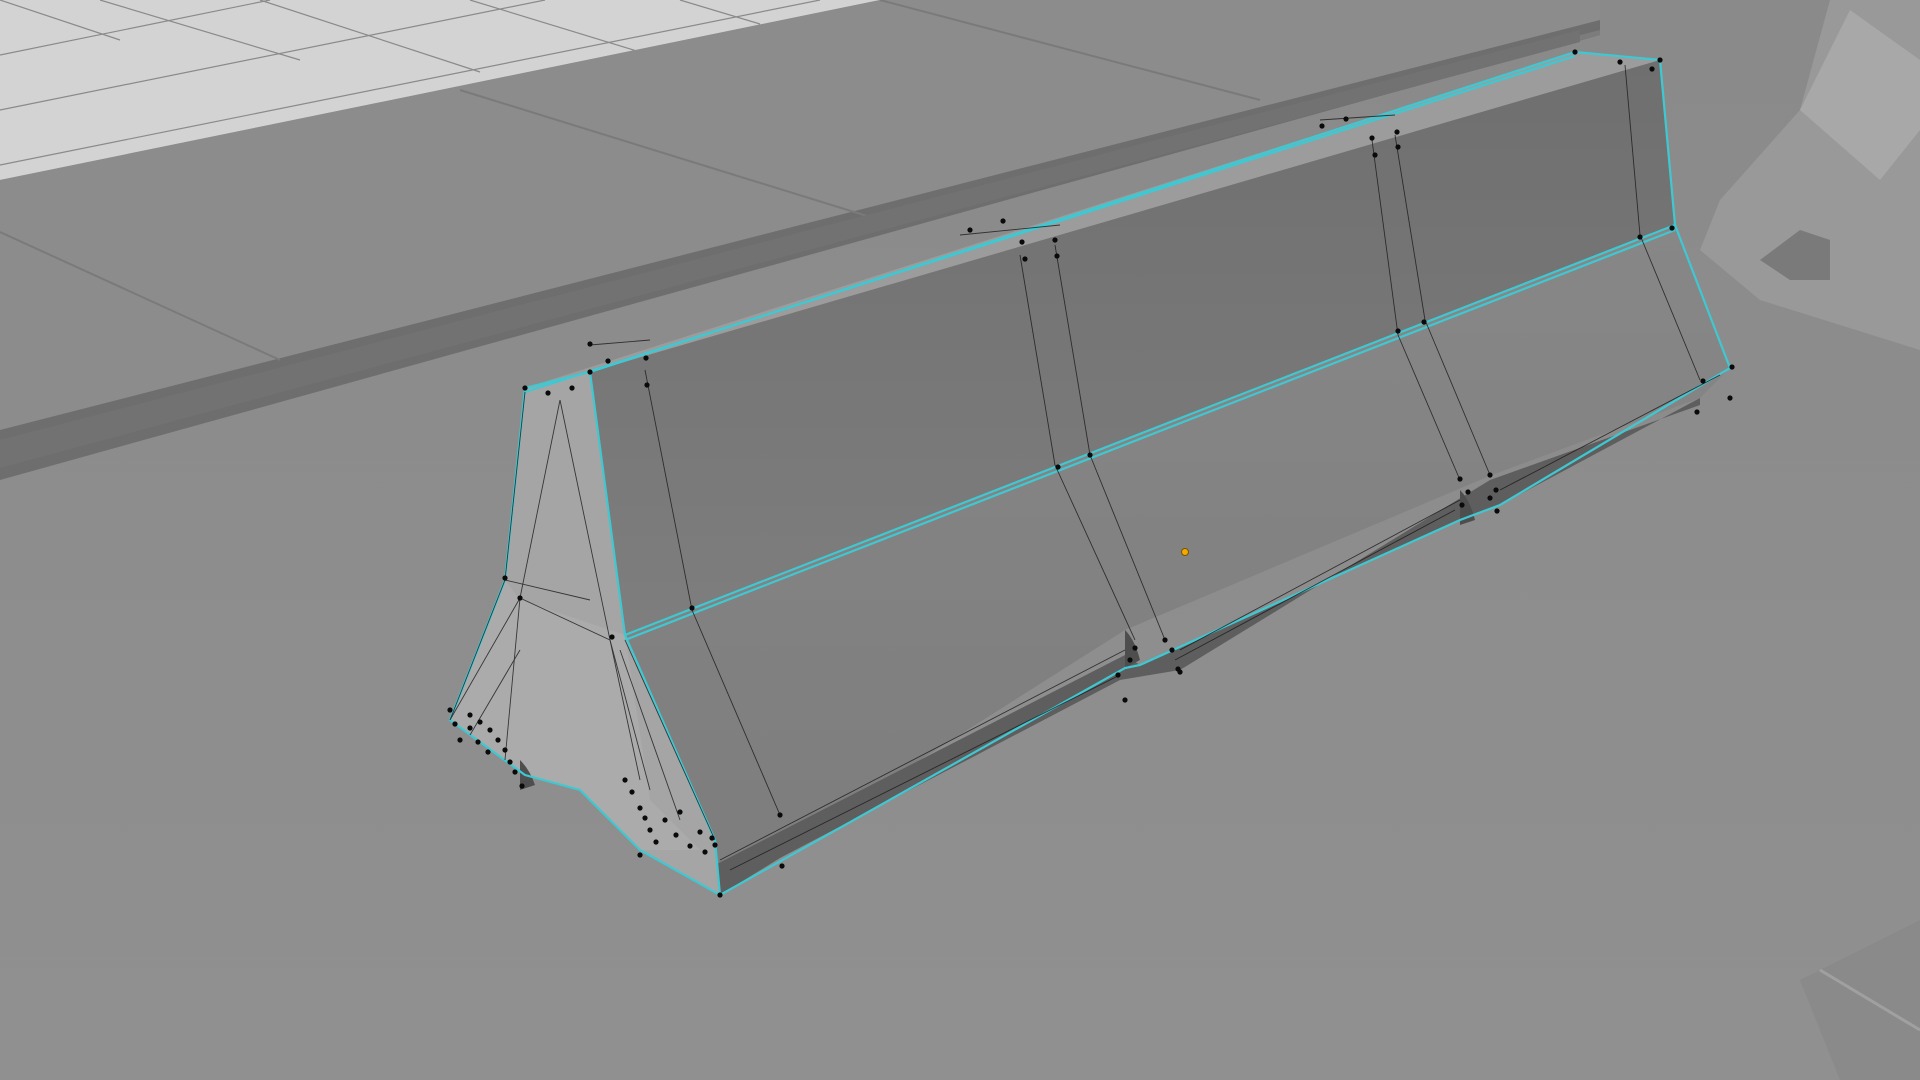 This screenshot has height=1080, width=1920. I want to click on pivot-point, so click(1185, 552).